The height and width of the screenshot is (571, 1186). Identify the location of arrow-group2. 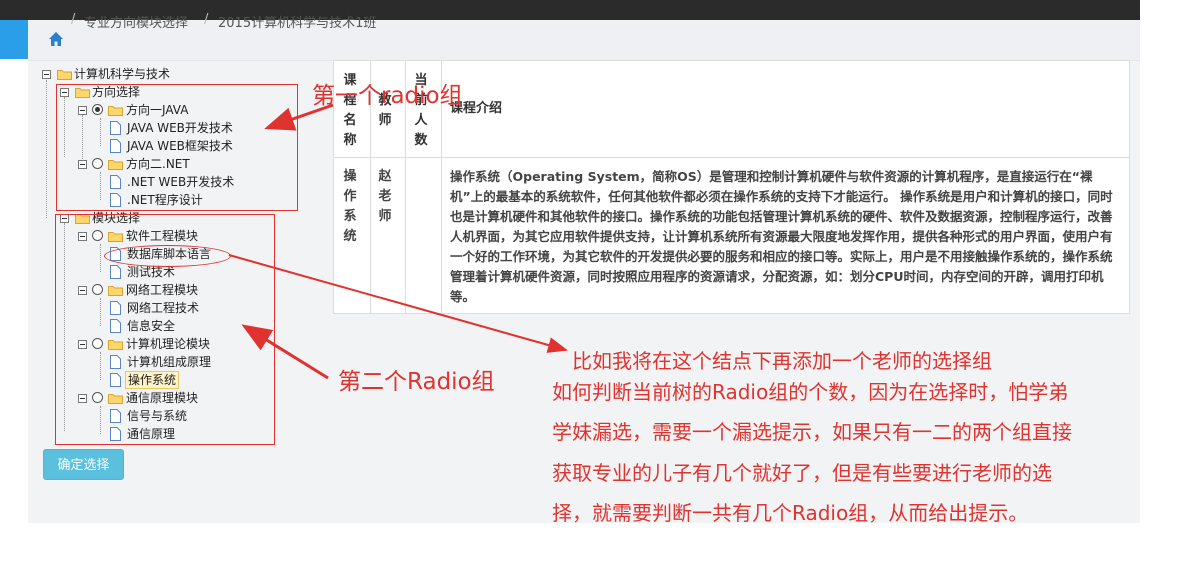
(285, 352).